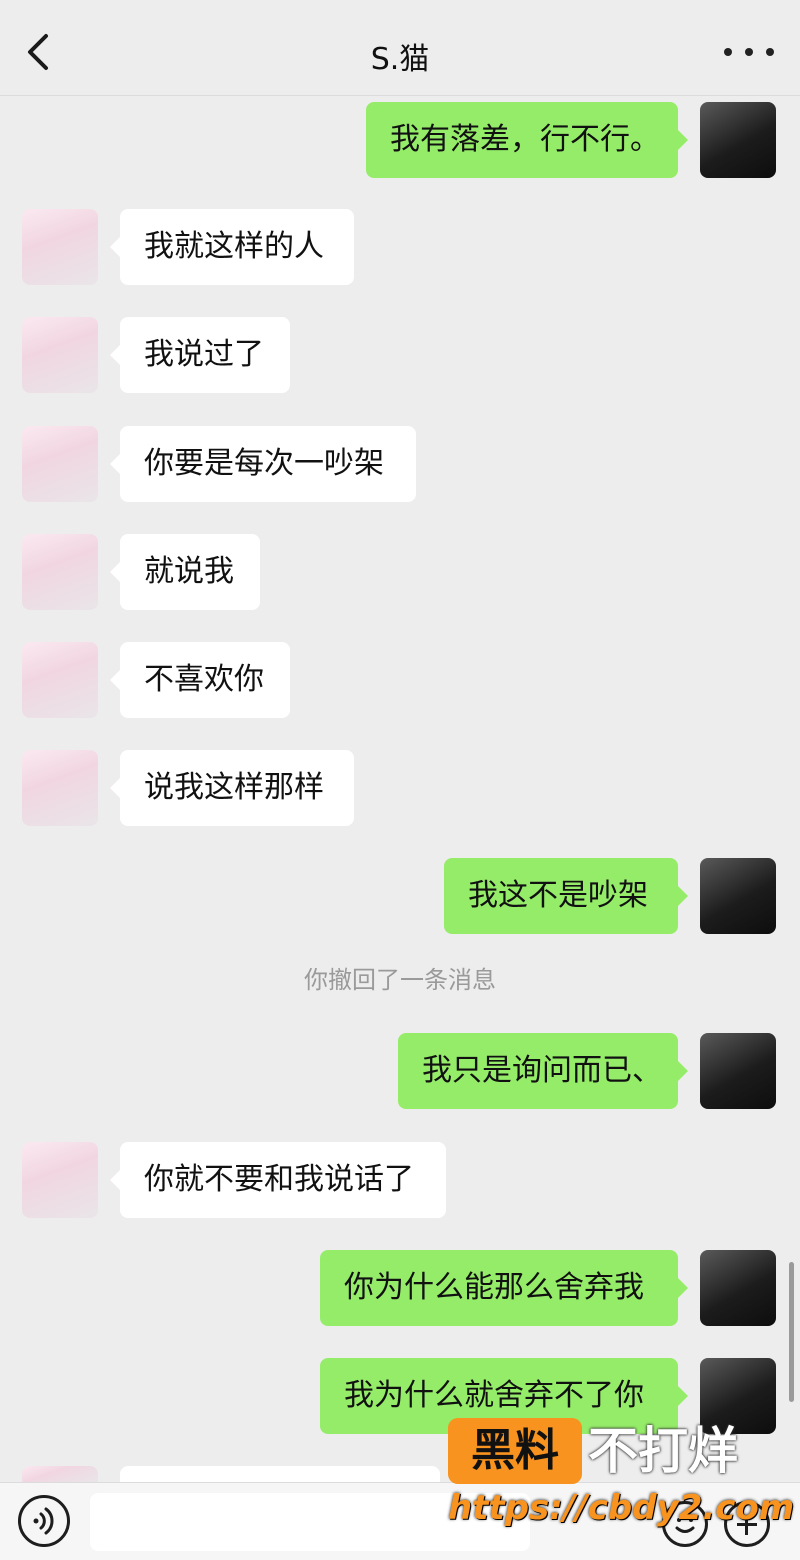 The width and height of the screenshot is (800, 1560). I want to click on message-bubble-received, so click(275, 1490).